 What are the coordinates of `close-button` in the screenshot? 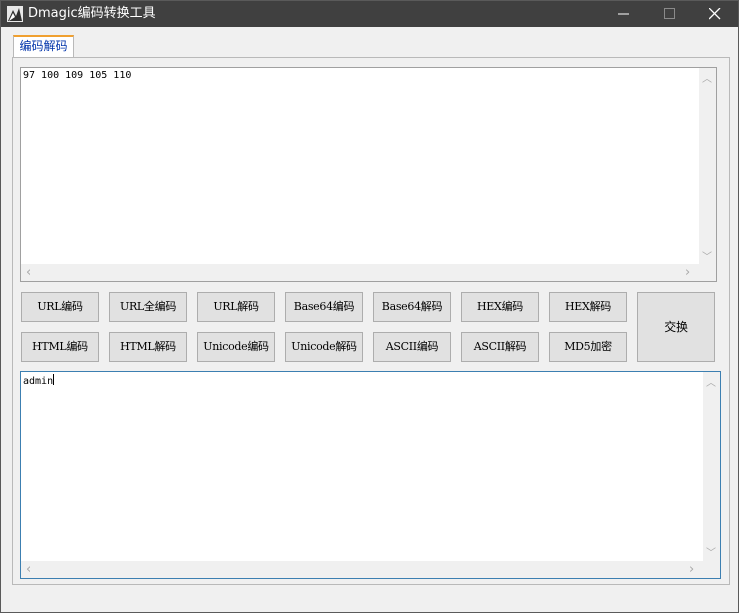 It's located at (715, 14).